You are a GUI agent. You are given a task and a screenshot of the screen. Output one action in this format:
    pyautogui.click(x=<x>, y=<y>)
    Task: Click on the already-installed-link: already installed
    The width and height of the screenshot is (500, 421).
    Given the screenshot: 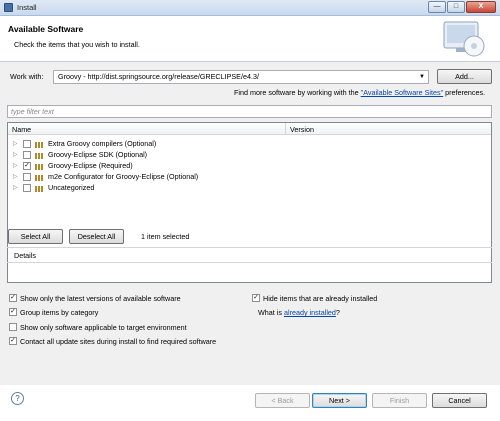 What is the action you would take?
    pyautogui.click(x=310, y=312)
    